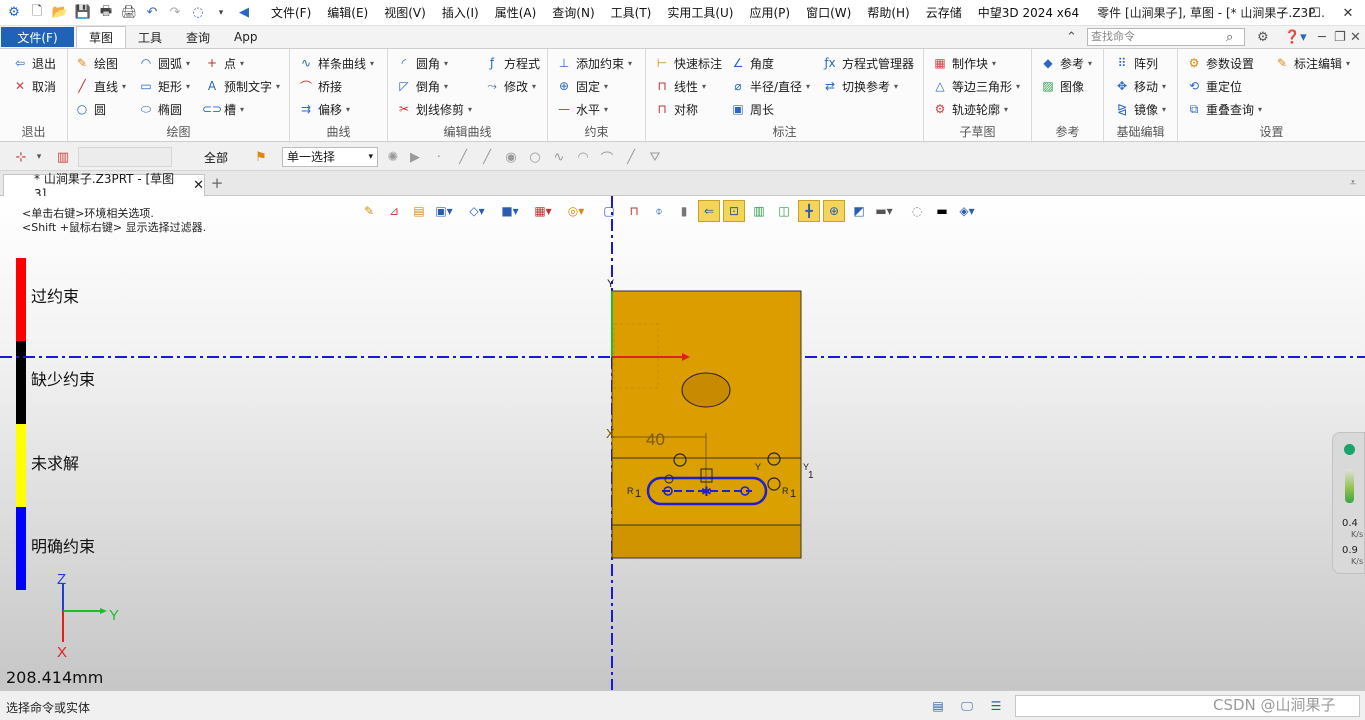  Describe the element at coordinates (422, 86) in the screenshot. I see `chamfer-button: ◸ 倒角 ▾` at that location.